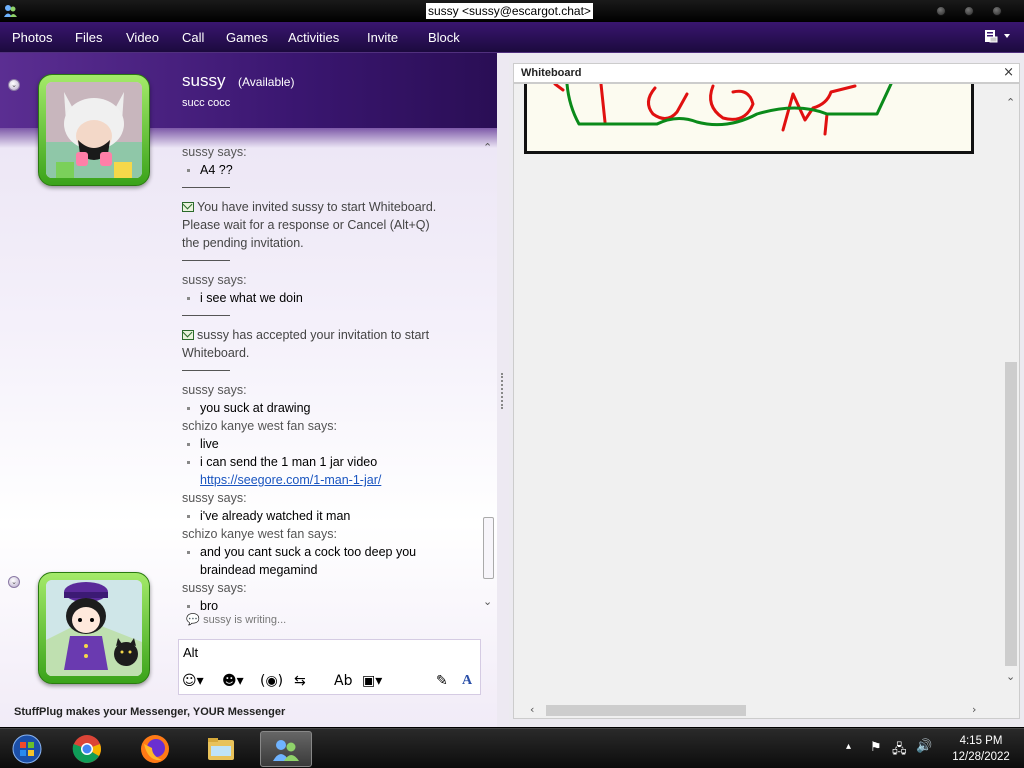 The width and height of the screenshot is (1024, 768). I want to click on vertical-scrollbar-thumb, so click(1011, 514).